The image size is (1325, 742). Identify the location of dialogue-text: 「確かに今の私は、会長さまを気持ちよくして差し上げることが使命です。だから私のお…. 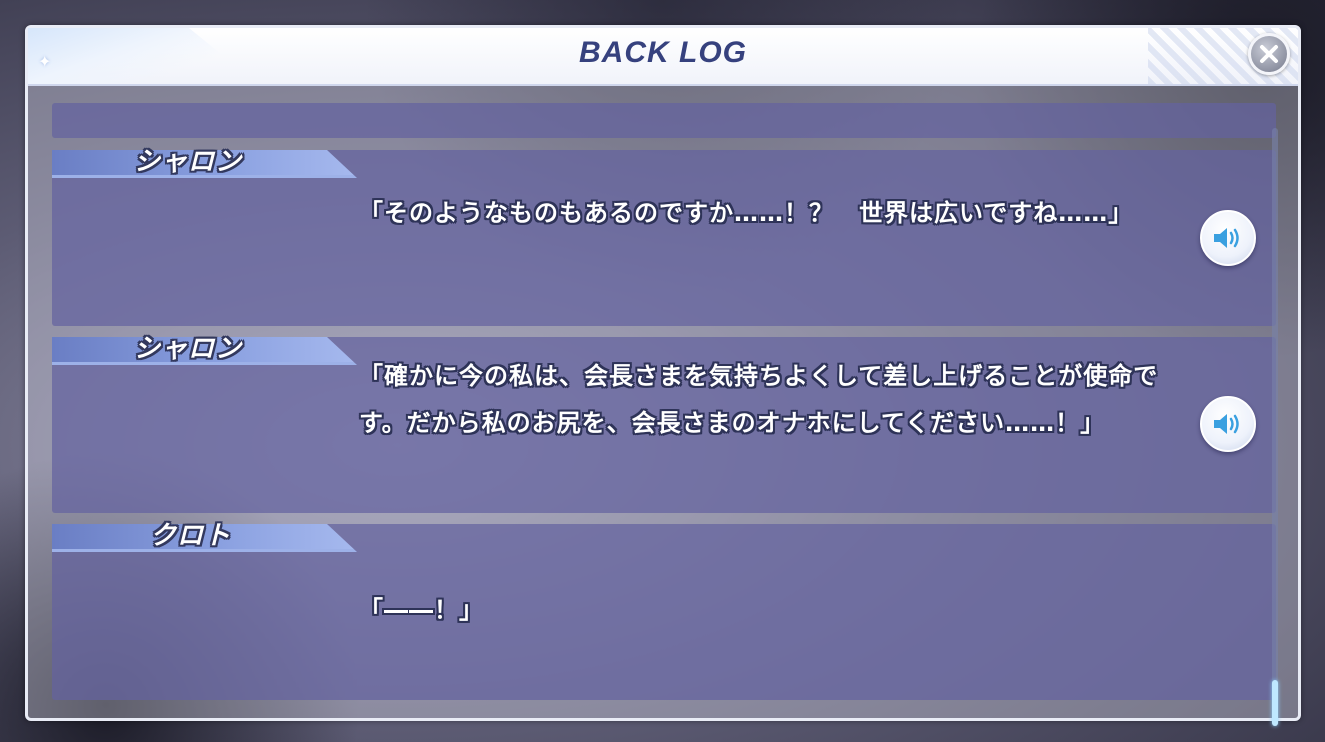
(759, 399).